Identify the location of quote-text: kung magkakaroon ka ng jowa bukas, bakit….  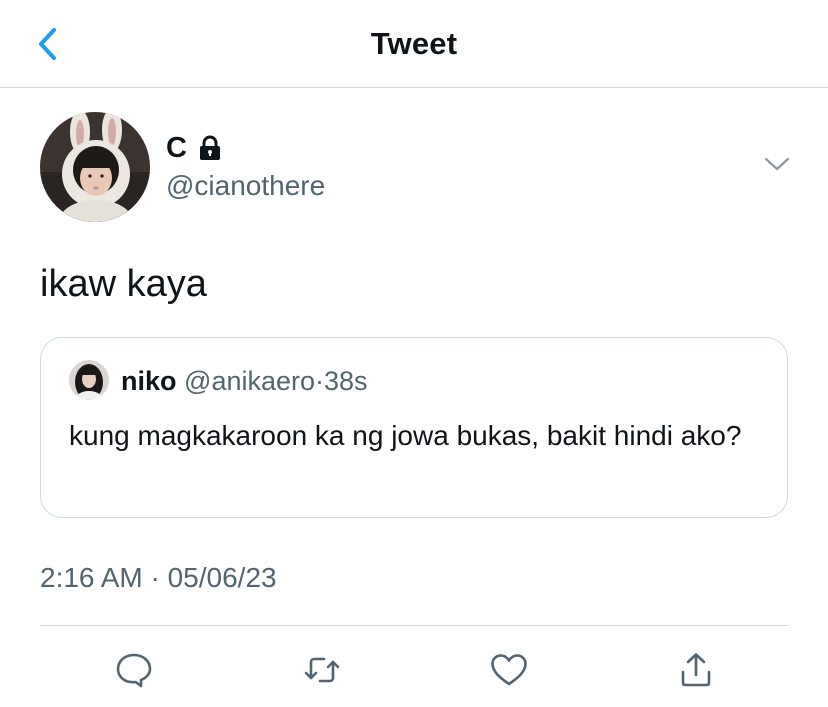
(405, 435).